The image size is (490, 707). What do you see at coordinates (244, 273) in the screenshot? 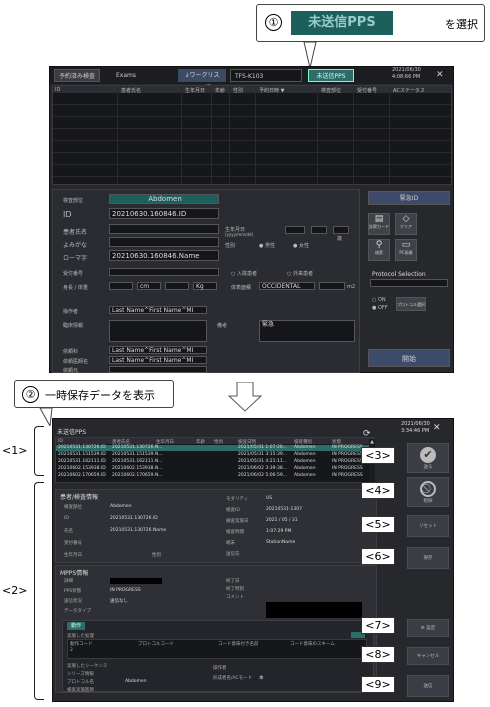
I see `inpatient-radio: ○ 入院患者` at bounding box center [244, 273].